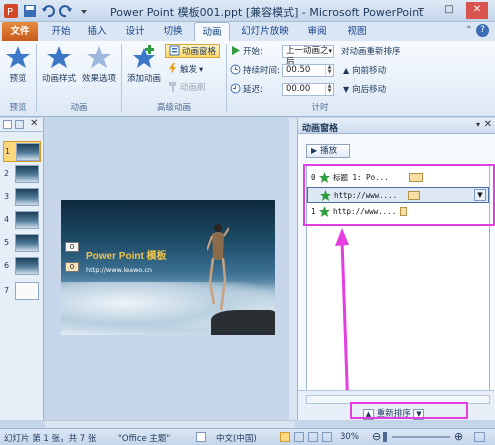 The image size is (495, 445). What do you see at coordinates (376, 436) in the screenshot?
I see `zoom-out-icon: ⊖` at bounding box center [376, 436].